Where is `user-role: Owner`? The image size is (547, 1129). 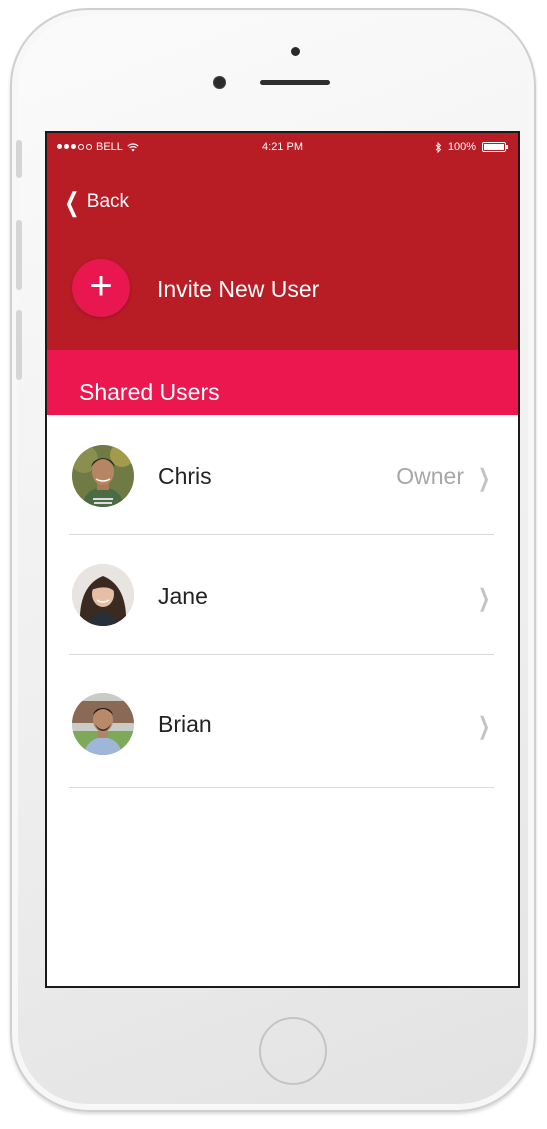 user-role: Owner is located at coordinates (430, 476).